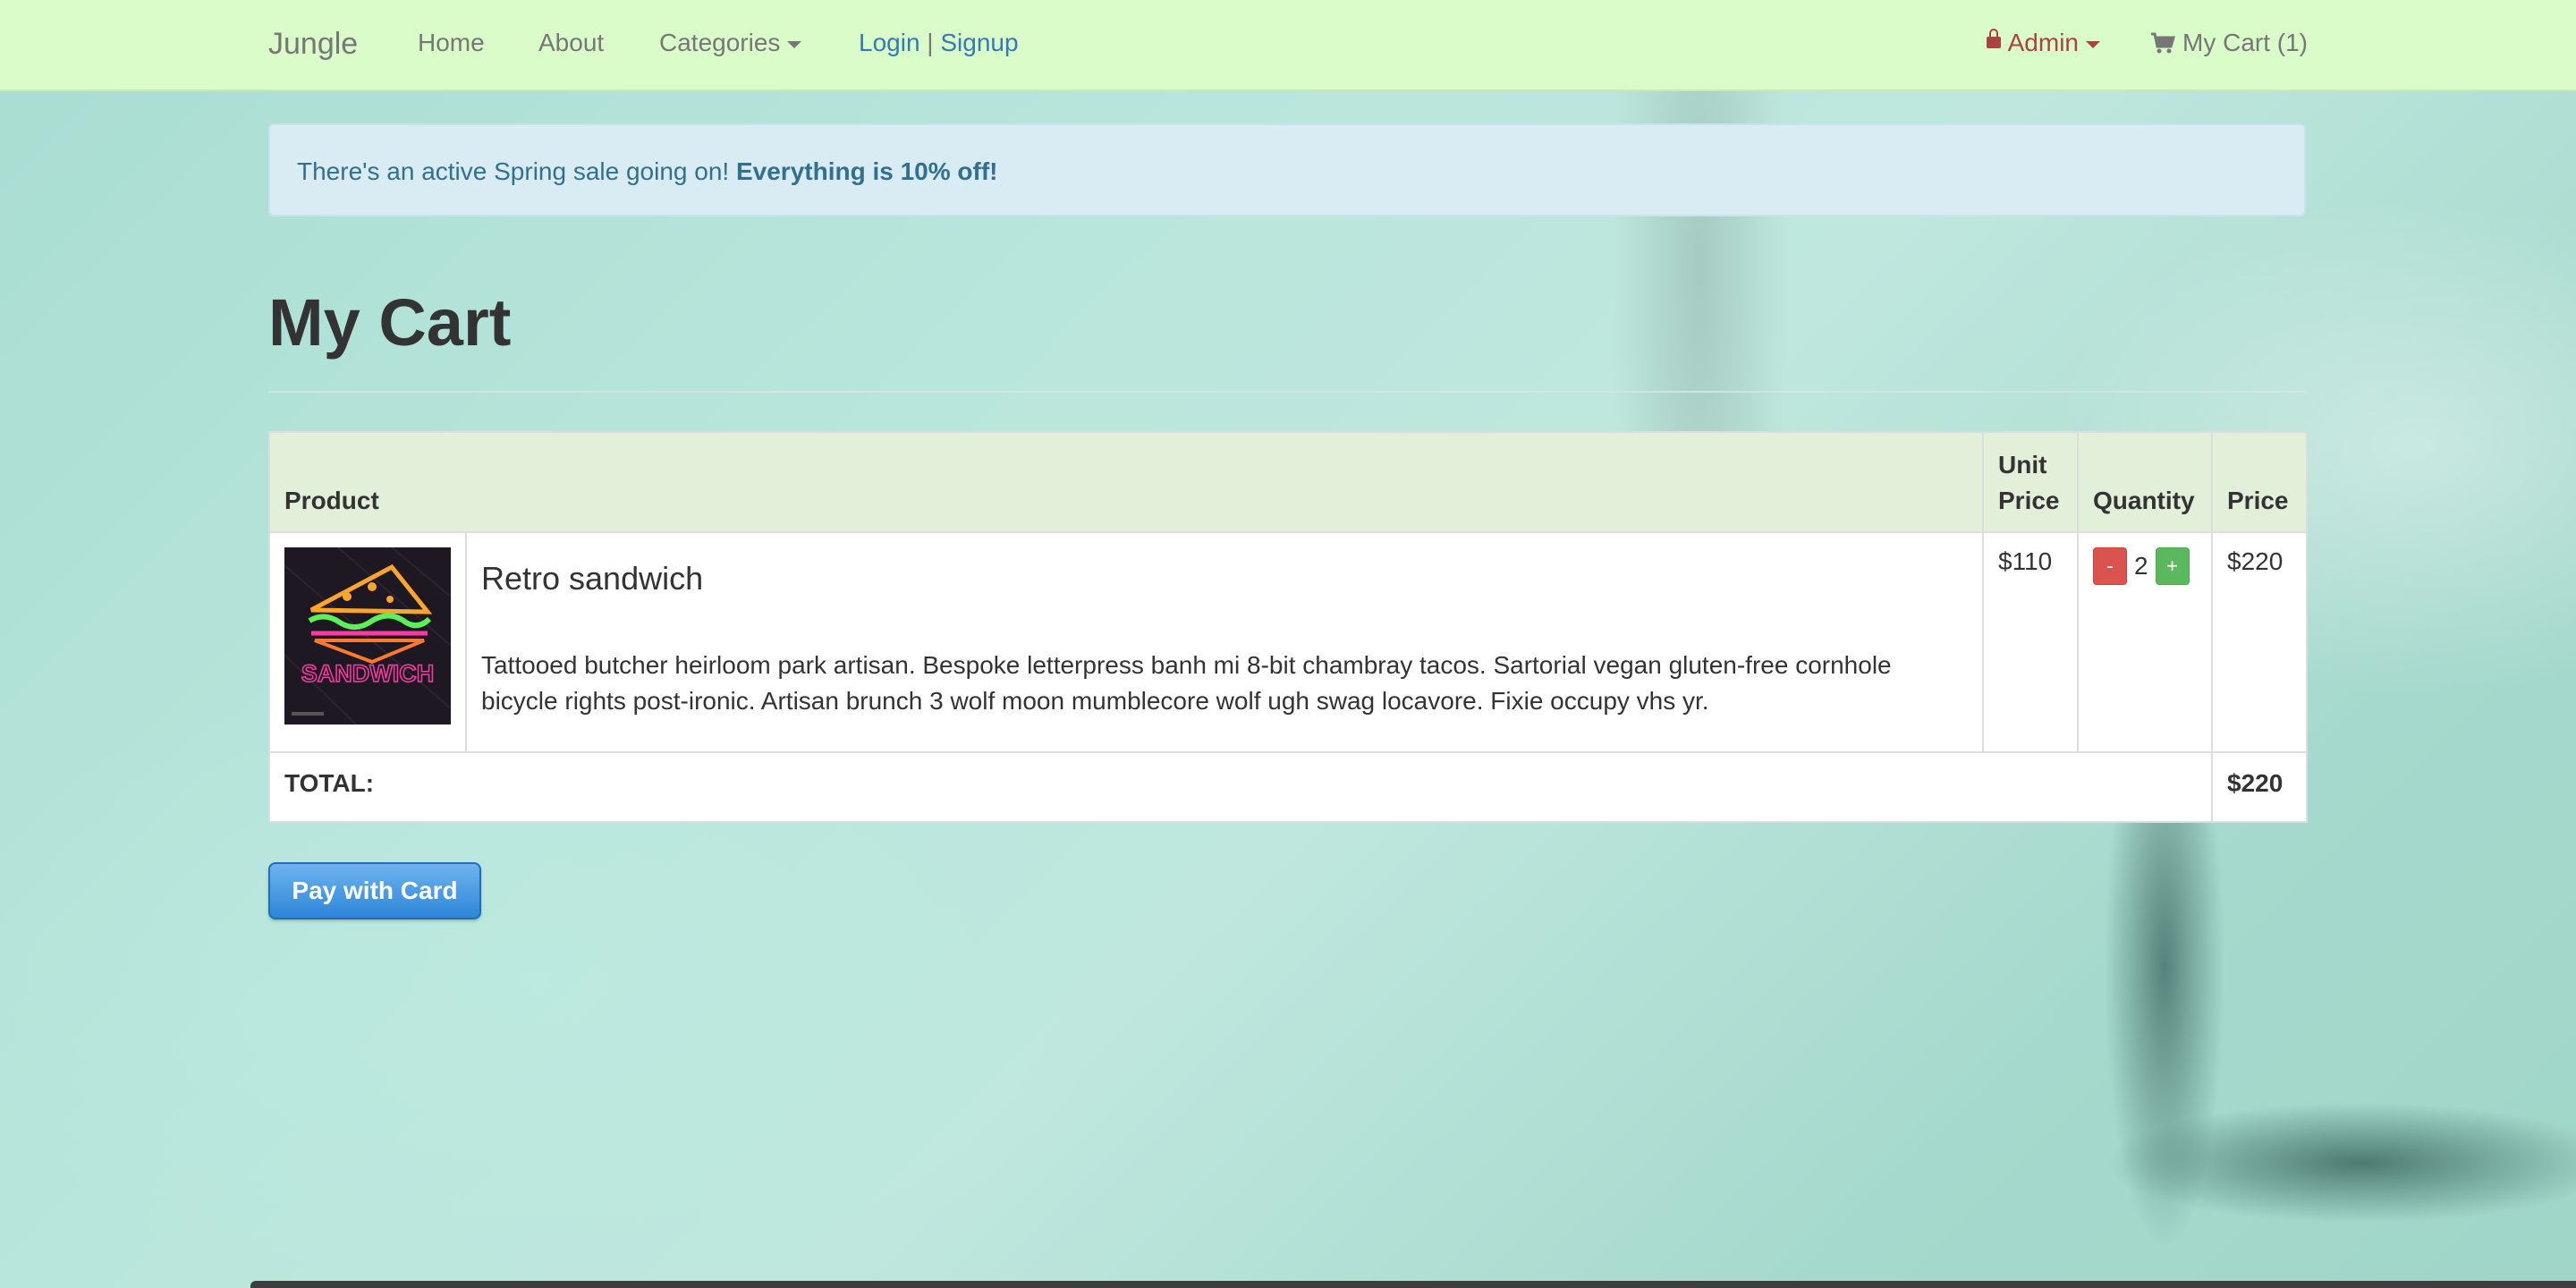  Describe the element at coordinates (939, 43) in the screenshot. I see `auth-links: Login | Signup` at that location.